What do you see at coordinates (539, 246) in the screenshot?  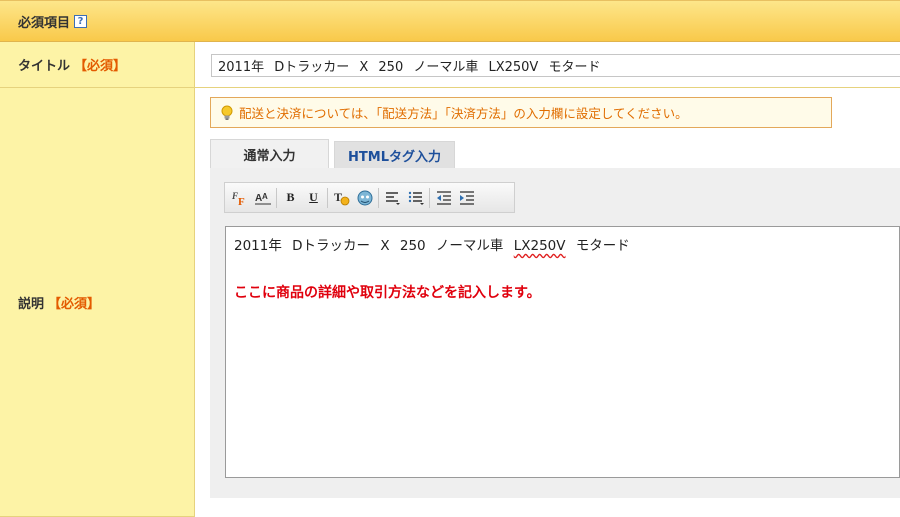 I see `editor-model-text: LX250V` at bounding box center [539, 246].